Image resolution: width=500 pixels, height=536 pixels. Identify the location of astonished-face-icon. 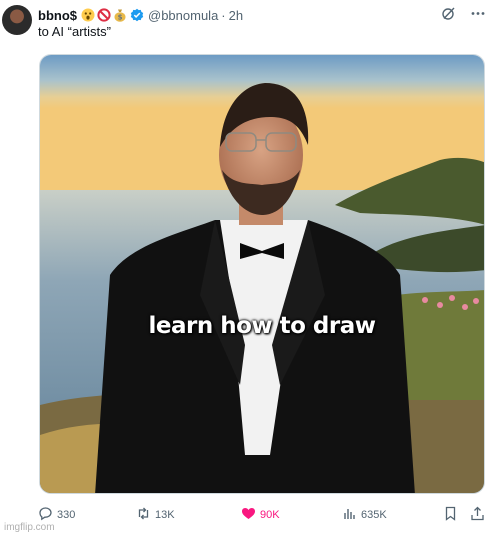
(88, 15).